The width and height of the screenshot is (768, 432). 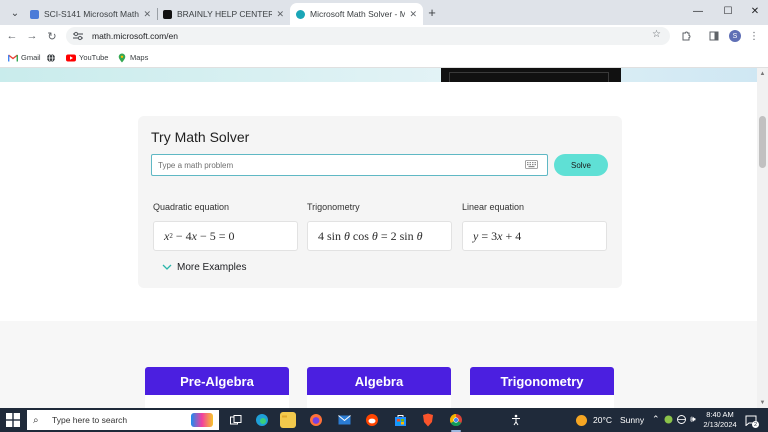 I want to click on more-examples-toggle: More Examples, so click(x=204, y=267).